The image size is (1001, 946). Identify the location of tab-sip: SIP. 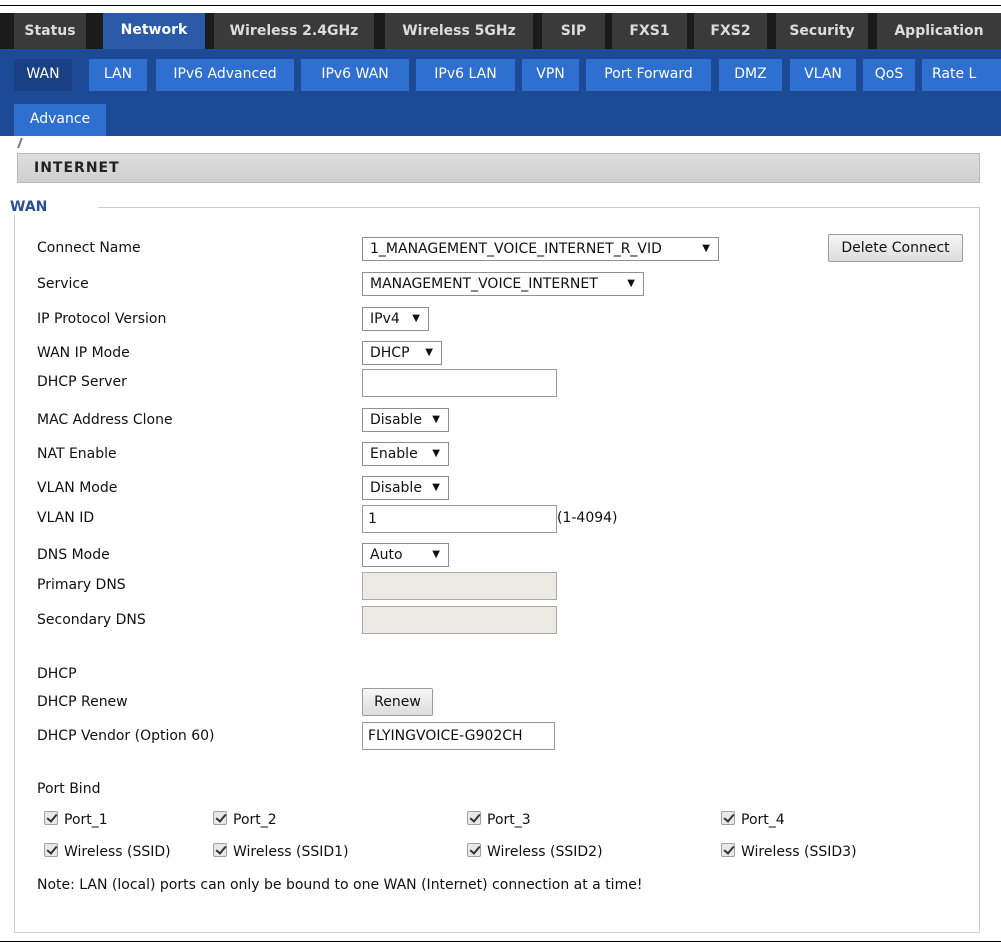
(573, 31).